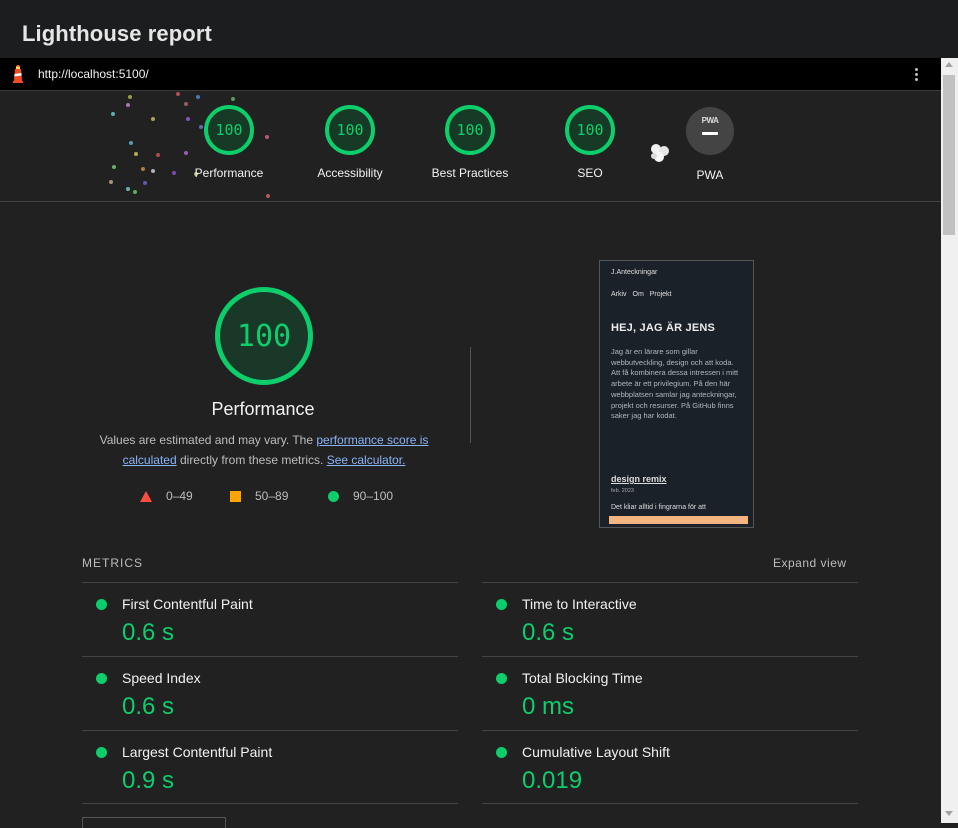 The image size is (958, 828). Describe the element at coordinates (596, 752) in the screenshot. I see `metric-label: Cumulative Layout Shift` at that location.